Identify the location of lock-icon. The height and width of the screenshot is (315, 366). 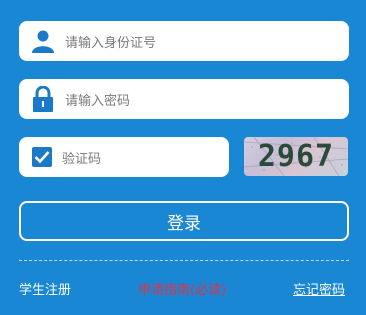
(43, 99).